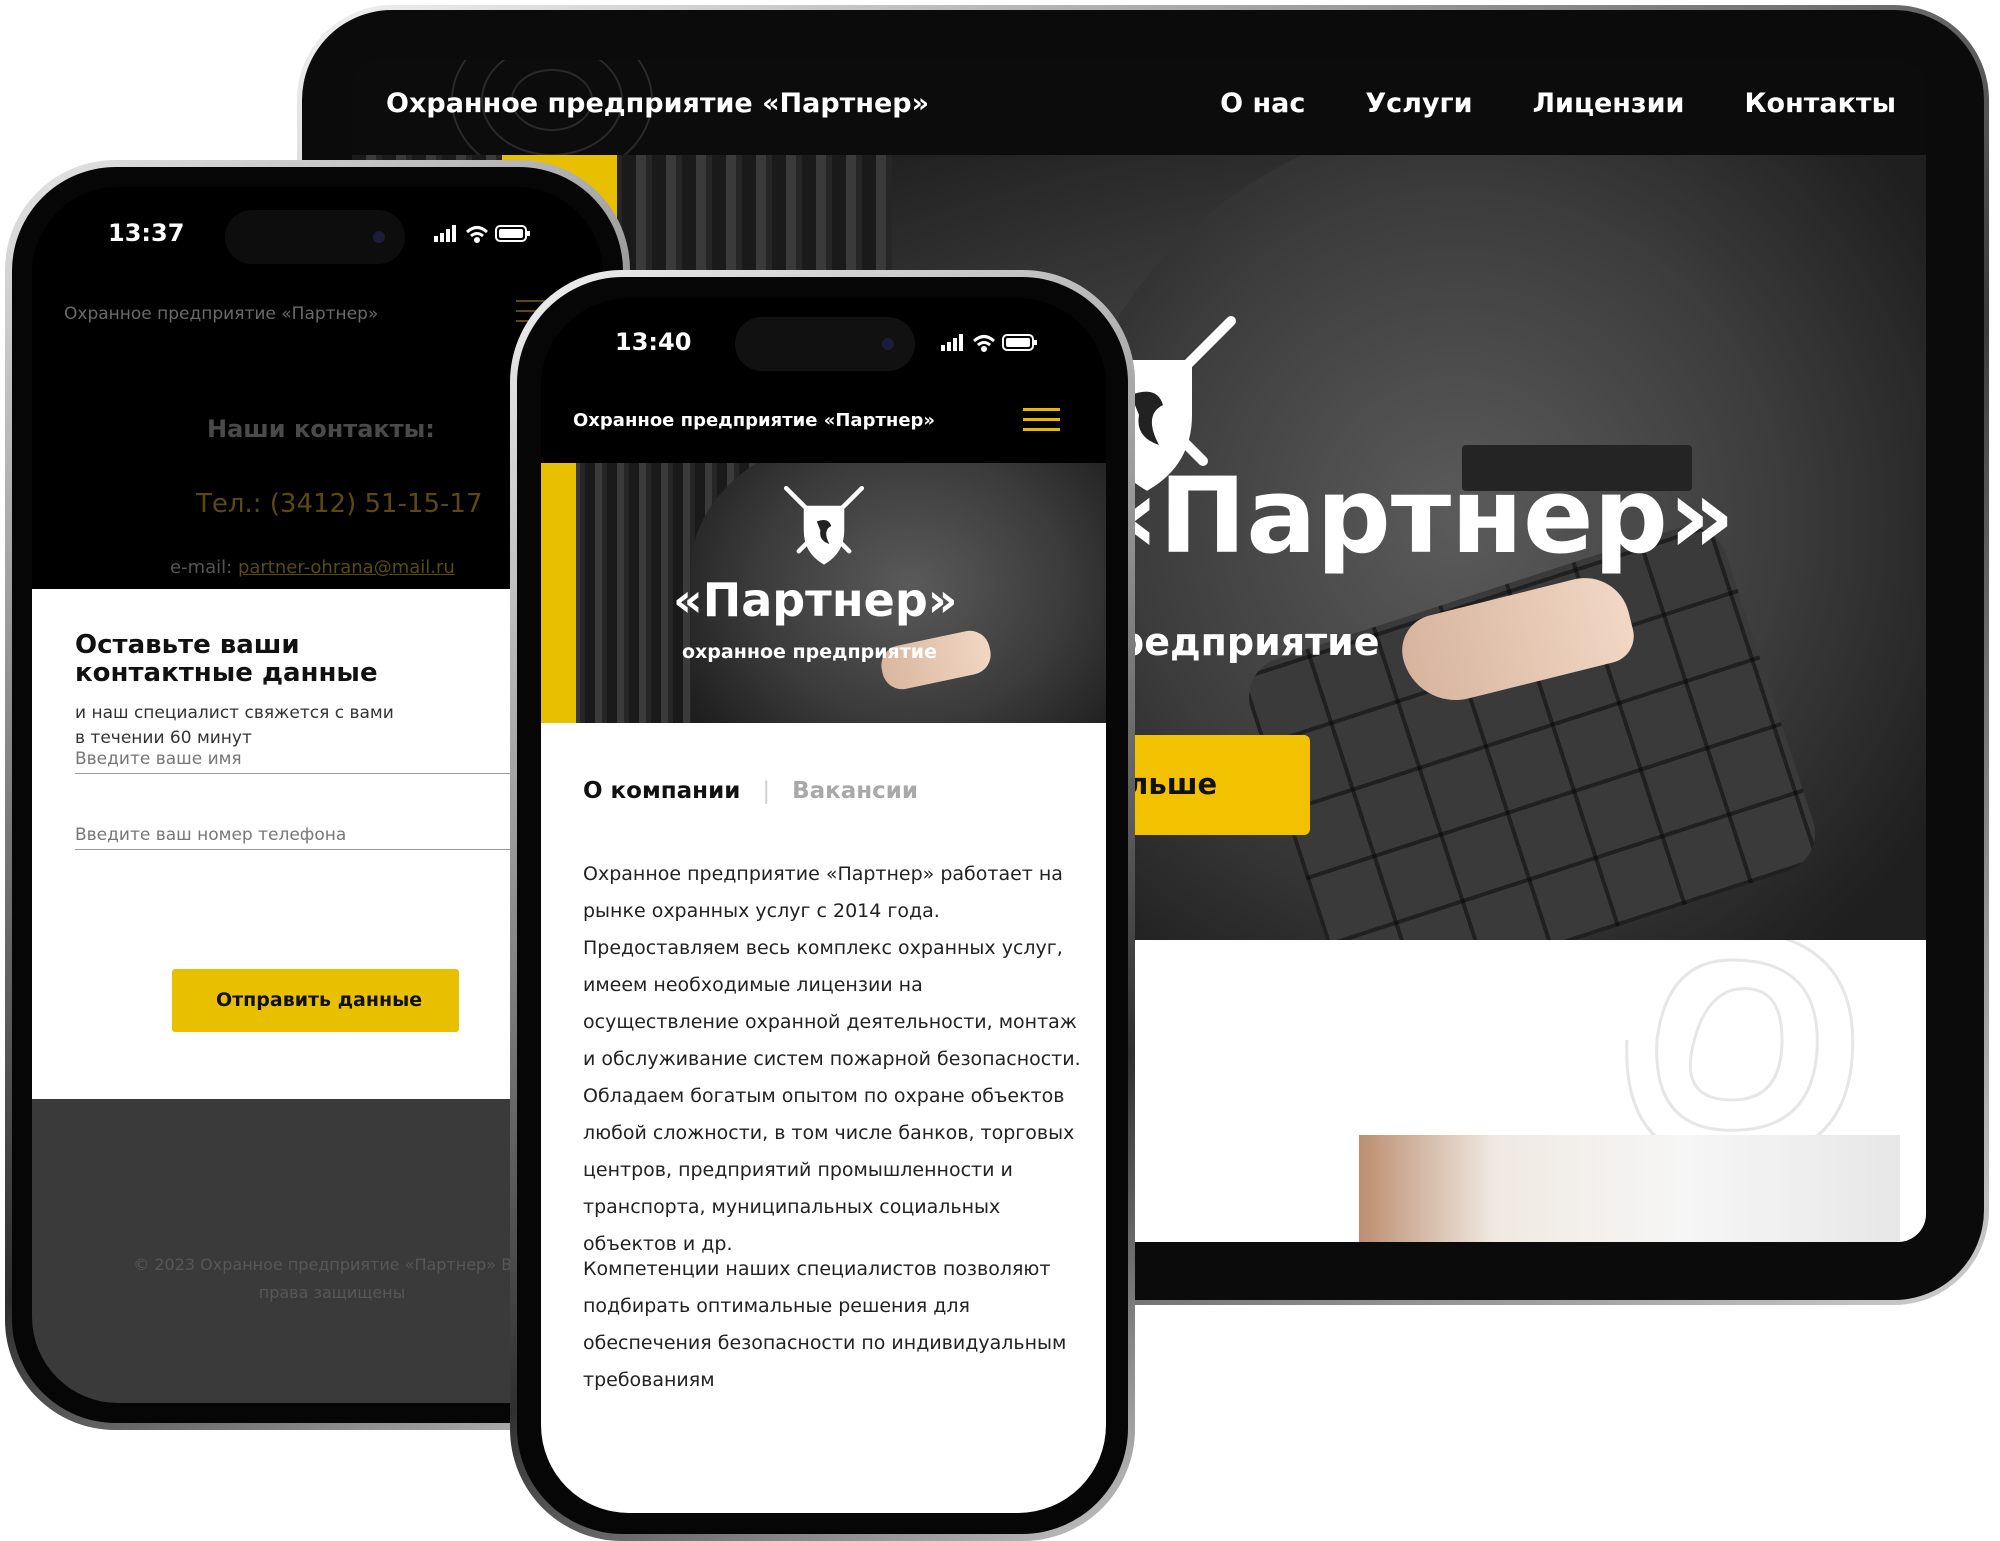 Image resolution: width=2000 pixels, height=1541 pixels. What do you see at coordinates (1820, 103) in the screenshot?
I see `nav-item-contacts: Контакты` at bounding box center [1820, 103].